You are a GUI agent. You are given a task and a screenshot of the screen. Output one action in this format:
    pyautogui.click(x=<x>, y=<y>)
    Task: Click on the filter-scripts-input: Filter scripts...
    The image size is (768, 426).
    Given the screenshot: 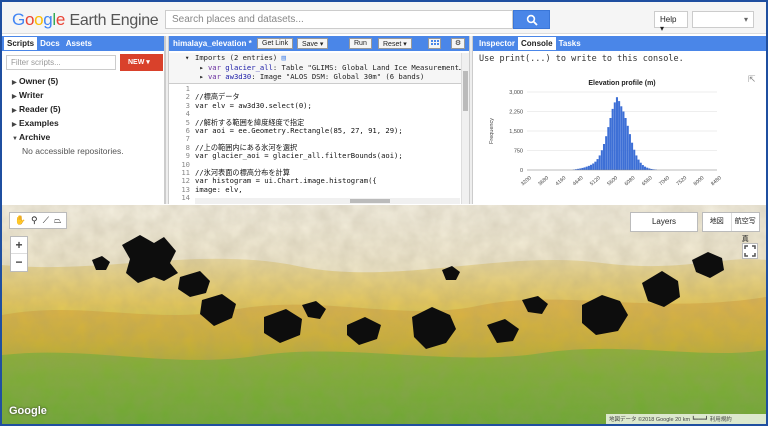 What is the action you would take?
    pyautogui.click(x=61, y=62)
    